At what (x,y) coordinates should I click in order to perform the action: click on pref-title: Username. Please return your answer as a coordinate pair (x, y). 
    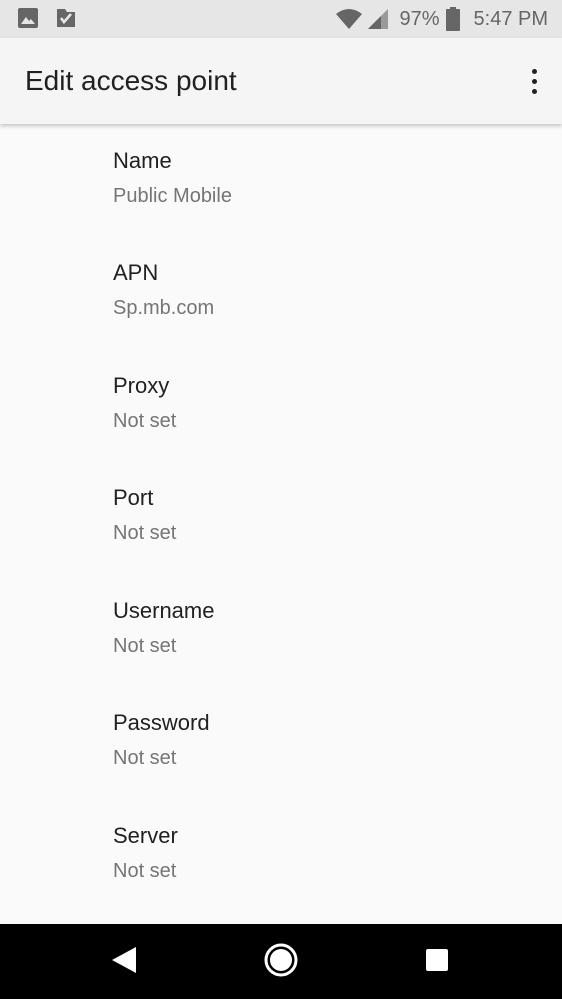
    Looking at the image, I should click on (164, 610).